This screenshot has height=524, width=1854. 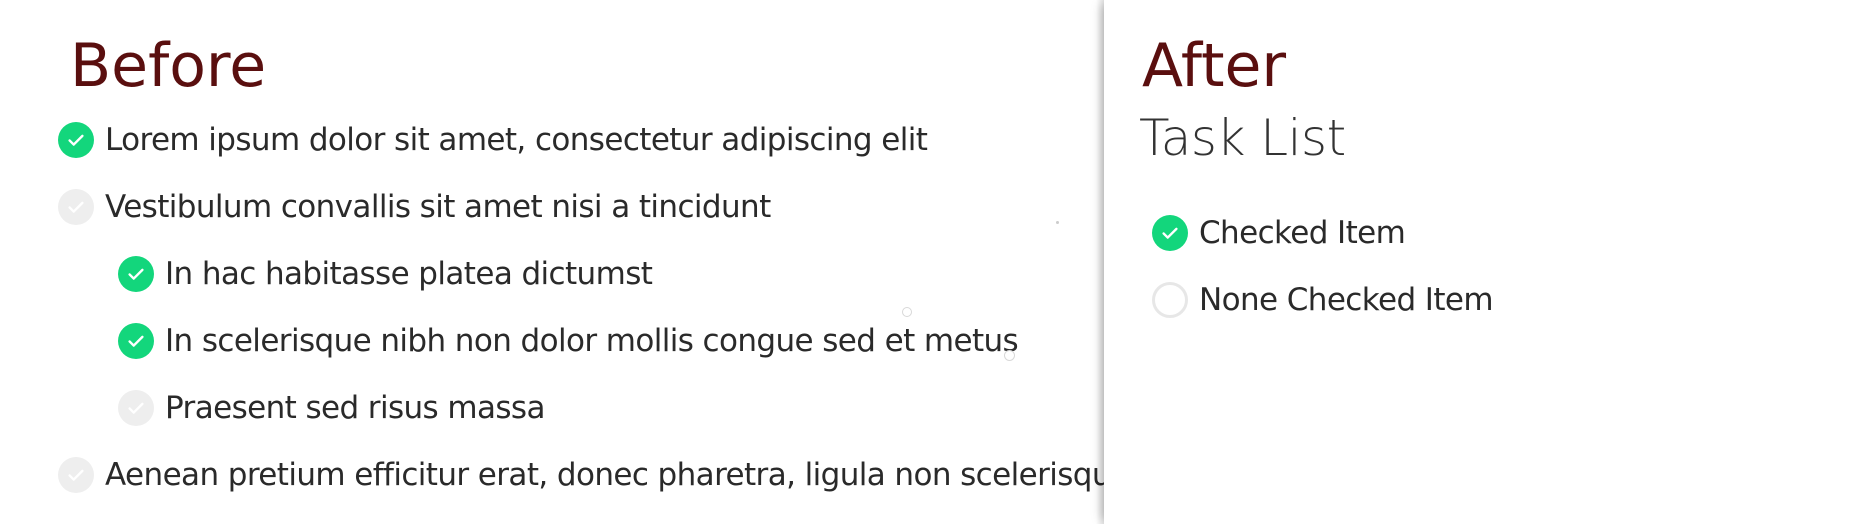 I want to click on panel-divider, so click(x=1100, y=262).